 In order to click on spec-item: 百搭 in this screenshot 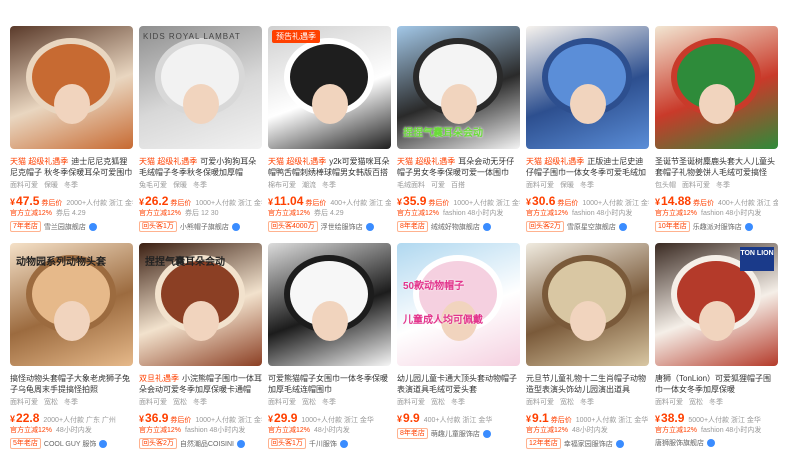, I will do `click(458, 185)`.